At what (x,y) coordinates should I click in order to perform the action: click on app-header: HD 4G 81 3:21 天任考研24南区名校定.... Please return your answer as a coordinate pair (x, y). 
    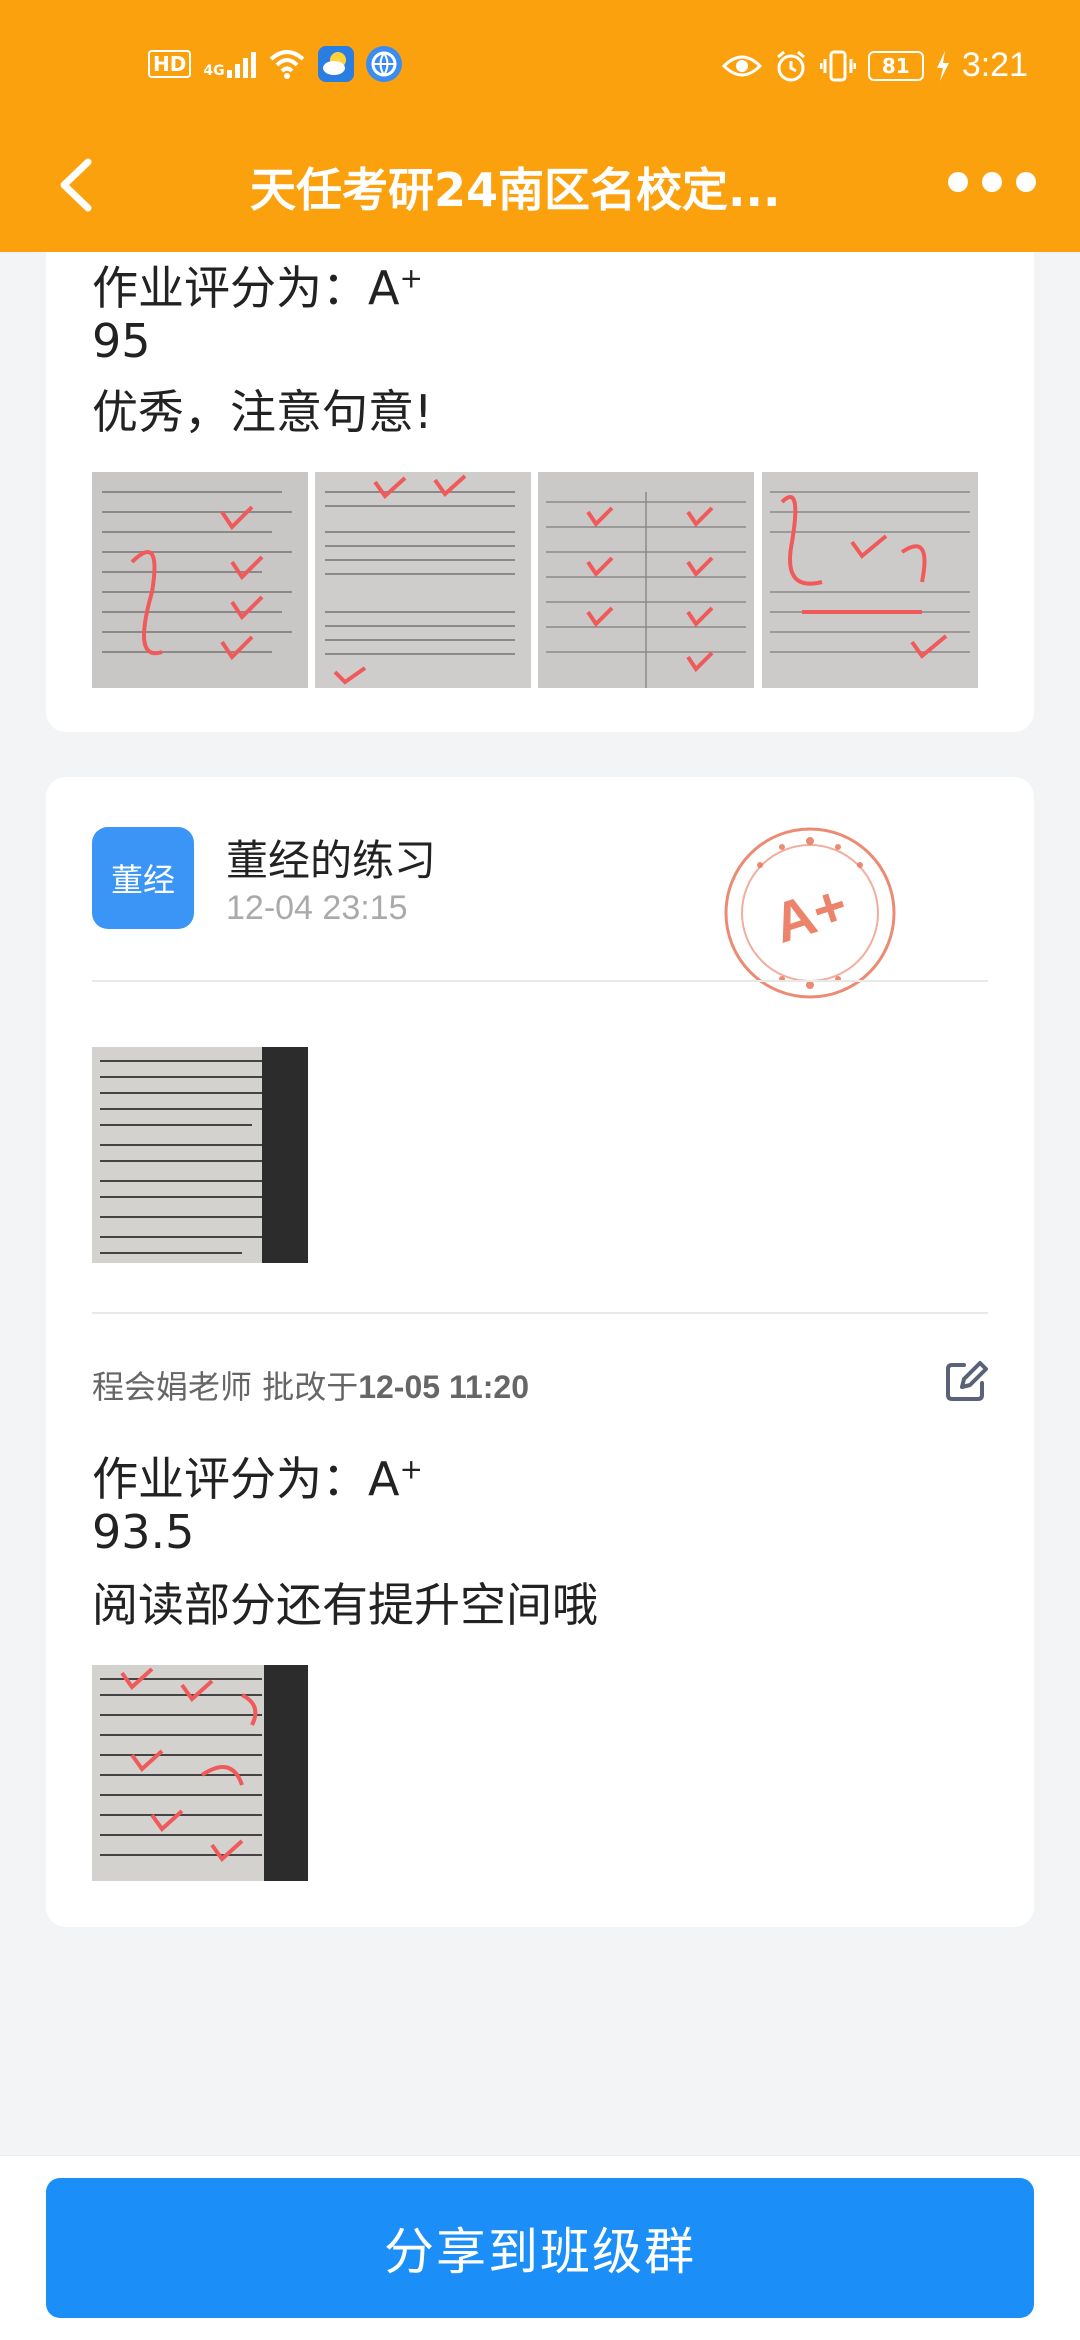
    Looking at the image, I should click on (540, 126).